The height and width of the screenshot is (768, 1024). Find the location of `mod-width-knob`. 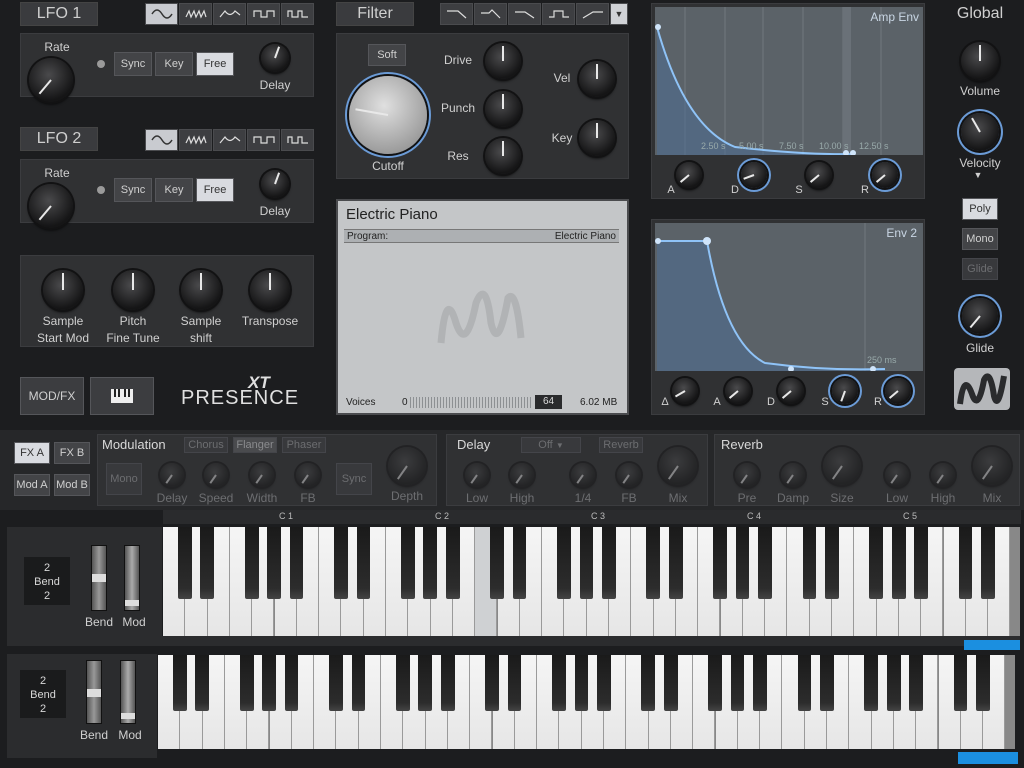

mod-width-knob is located at coordinates (262, 475).